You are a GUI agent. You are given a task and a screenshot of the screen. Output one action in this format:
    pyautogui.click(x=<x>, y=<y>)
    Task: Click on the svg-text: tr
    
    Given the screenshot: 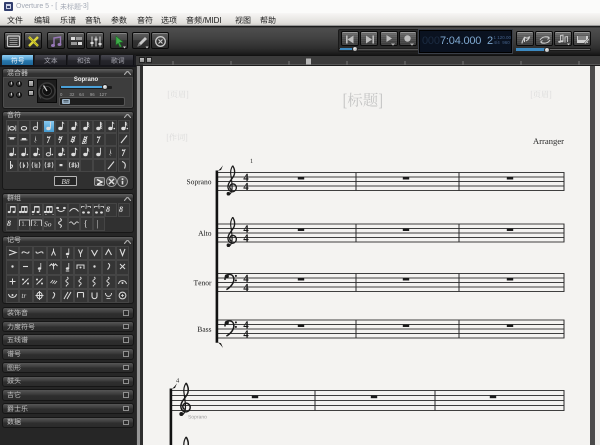 What is the action you would take?
    pyautogui.click(x=24, y=296)
    